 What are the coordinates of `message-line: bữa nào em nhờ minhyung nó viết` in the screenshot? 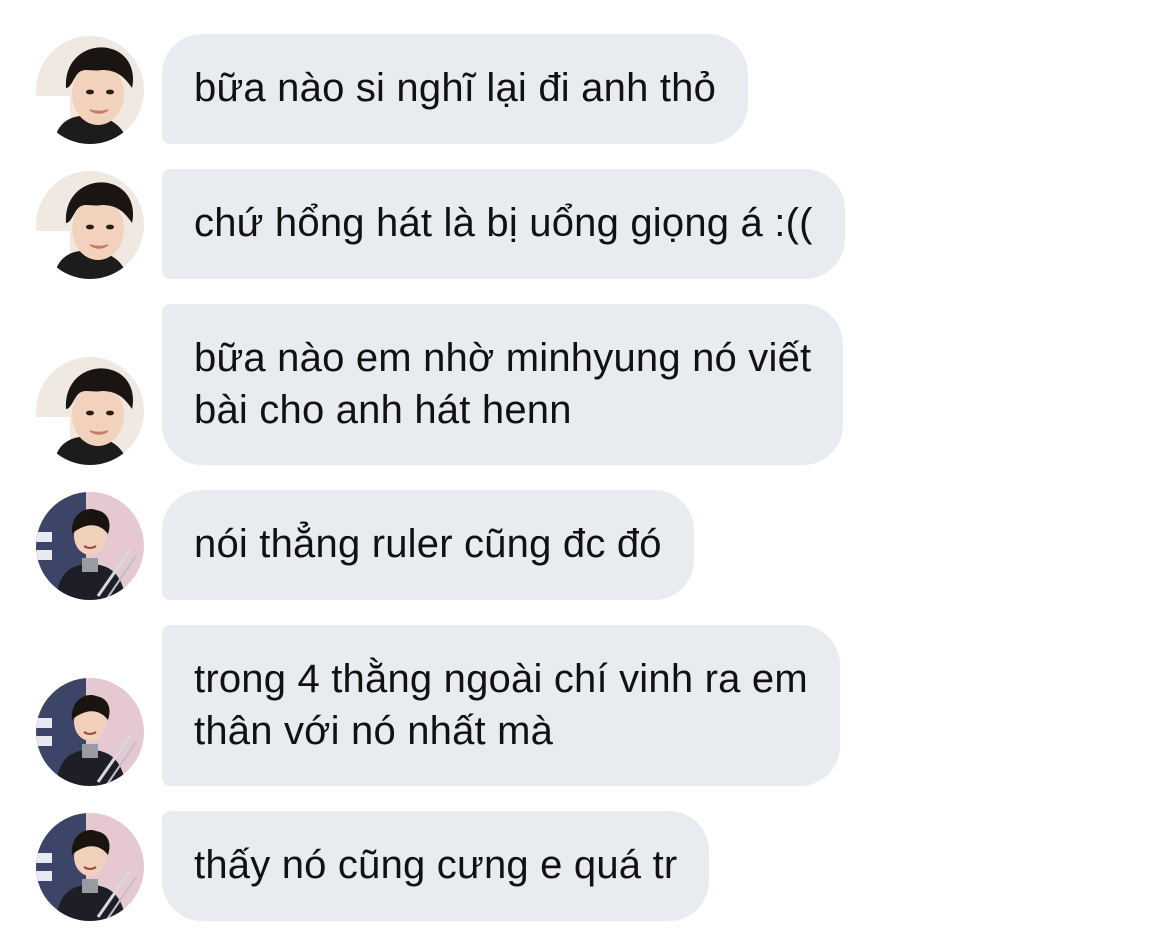 It's located at (503, 358).